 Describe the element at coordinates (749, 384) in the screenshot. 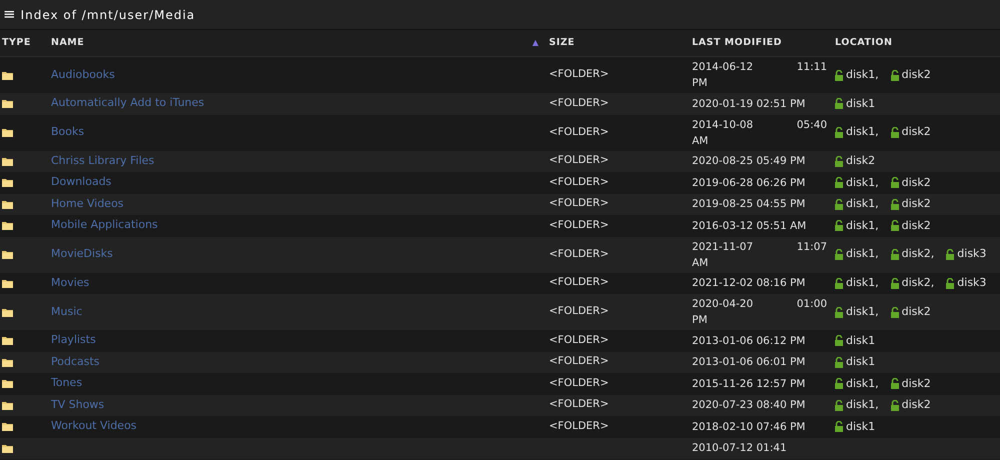

I see `modified-date: 2015-11-26 12:57 PM` at that location.